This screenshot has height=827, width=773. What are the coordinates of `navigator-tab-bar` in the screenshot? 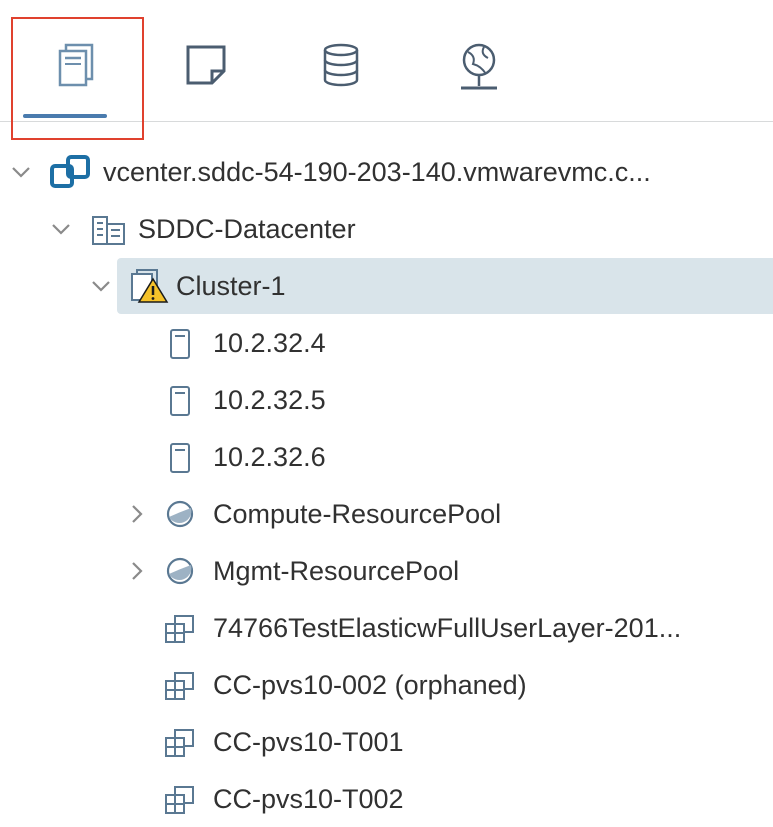 It's located at (386, 61).